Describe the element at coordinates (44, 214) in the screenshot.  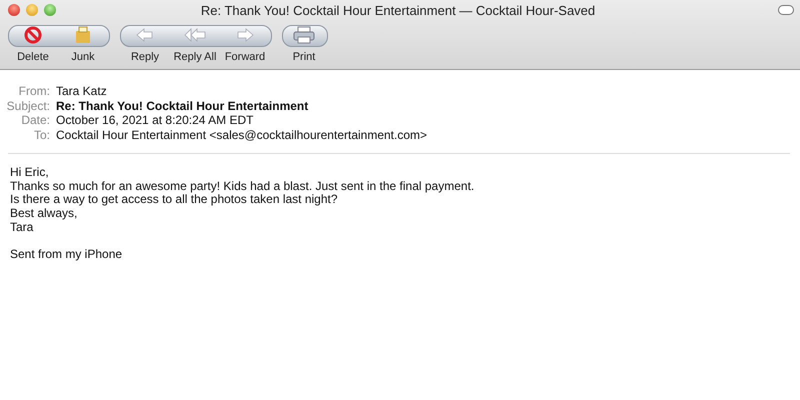
I see `message-line: Best always,` at that location.